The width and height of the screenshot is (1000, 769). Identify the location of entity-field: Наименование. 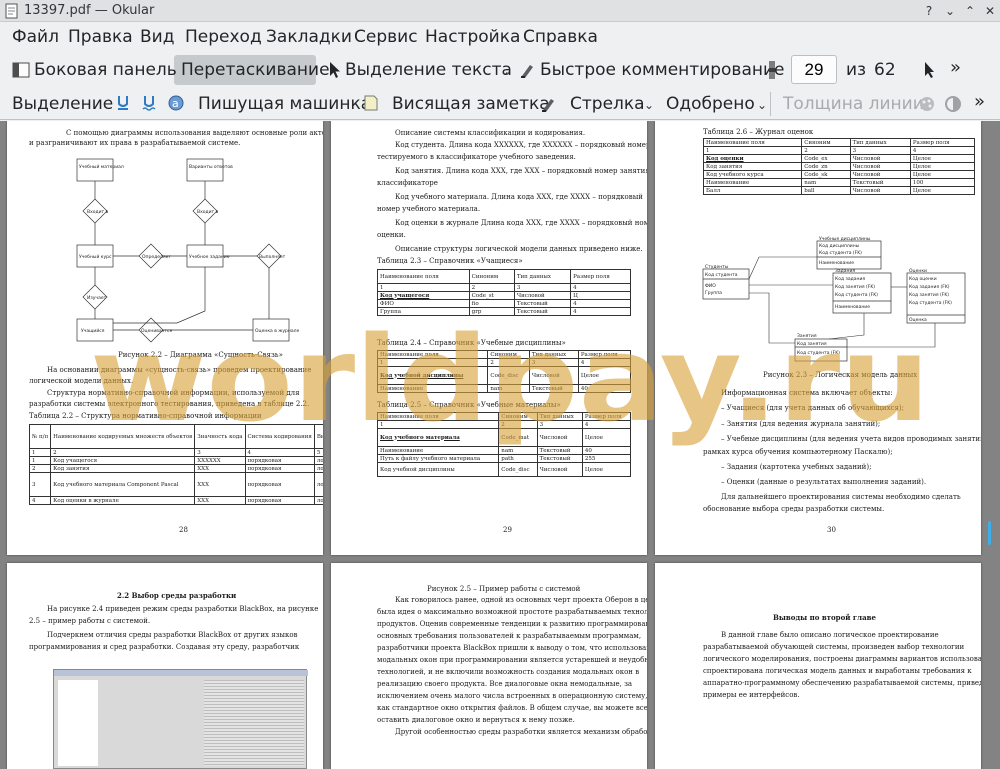
(852, 307).